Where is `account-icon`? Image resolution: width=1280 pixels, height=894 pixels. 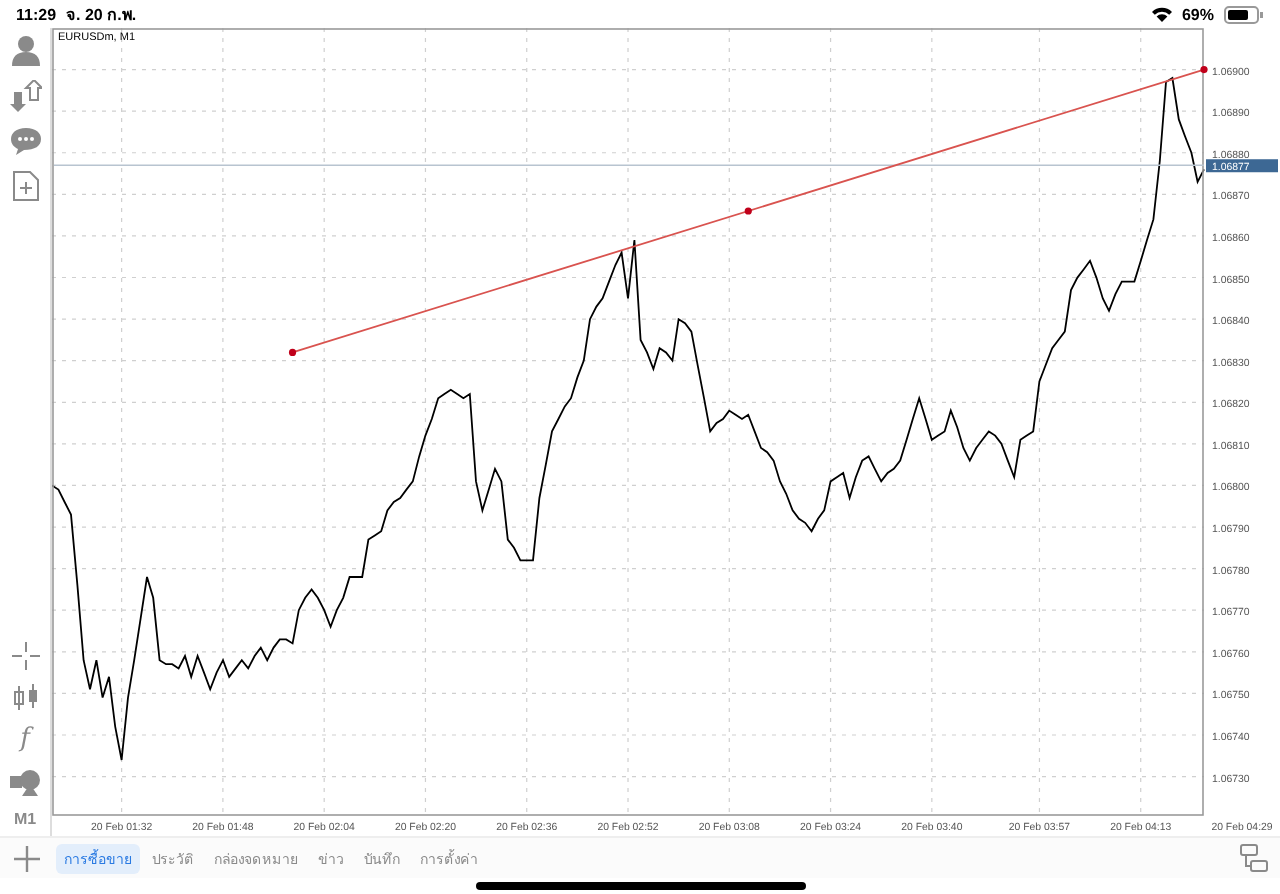 account-icon is located at coordinates (25, 50).